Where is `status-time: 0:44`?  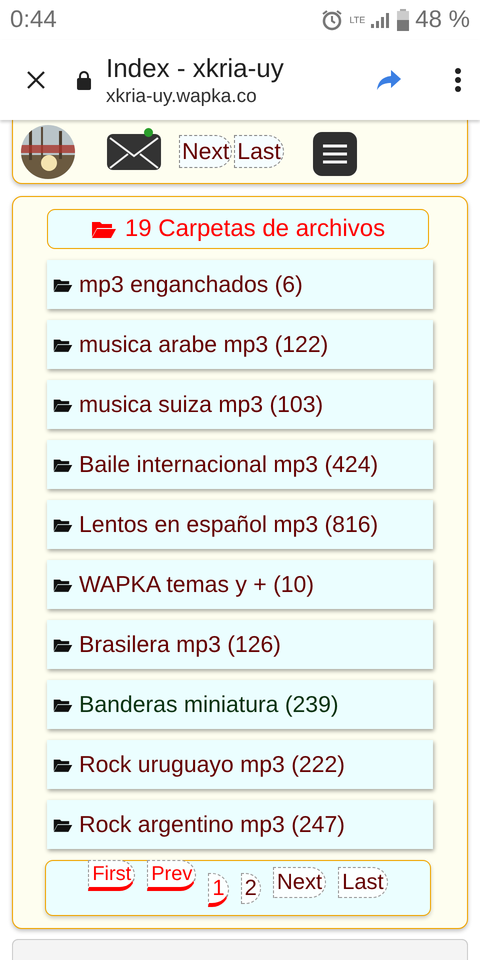
status-time: 0:44 is located at coordinates (33, 20).